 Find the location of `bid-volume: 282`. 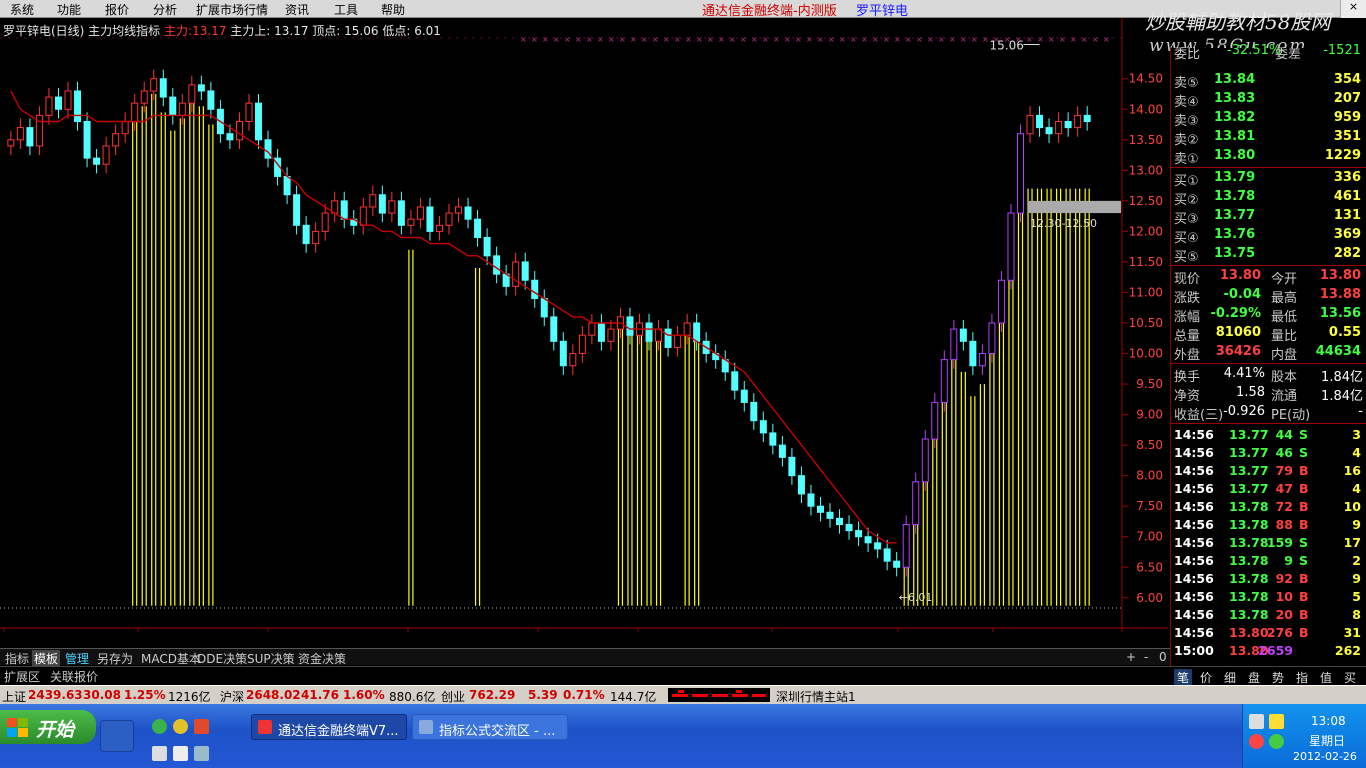

bid-volume: 282 is located at coordinates (1347, 253).